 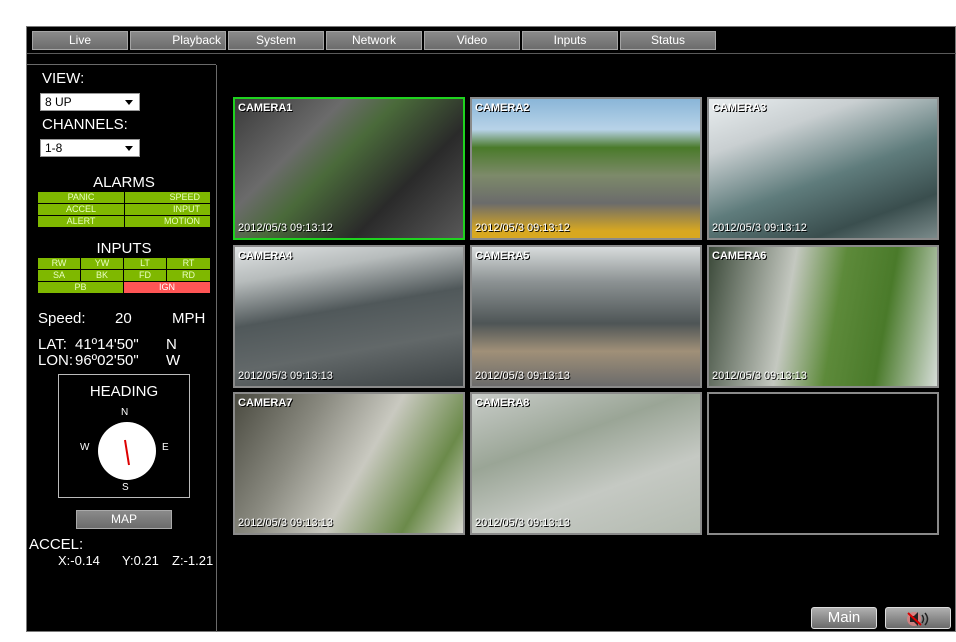 I want to click on camera-tile-8: CAMERA8 2012/05/3 09:13:13, so click(x=586, y=463).